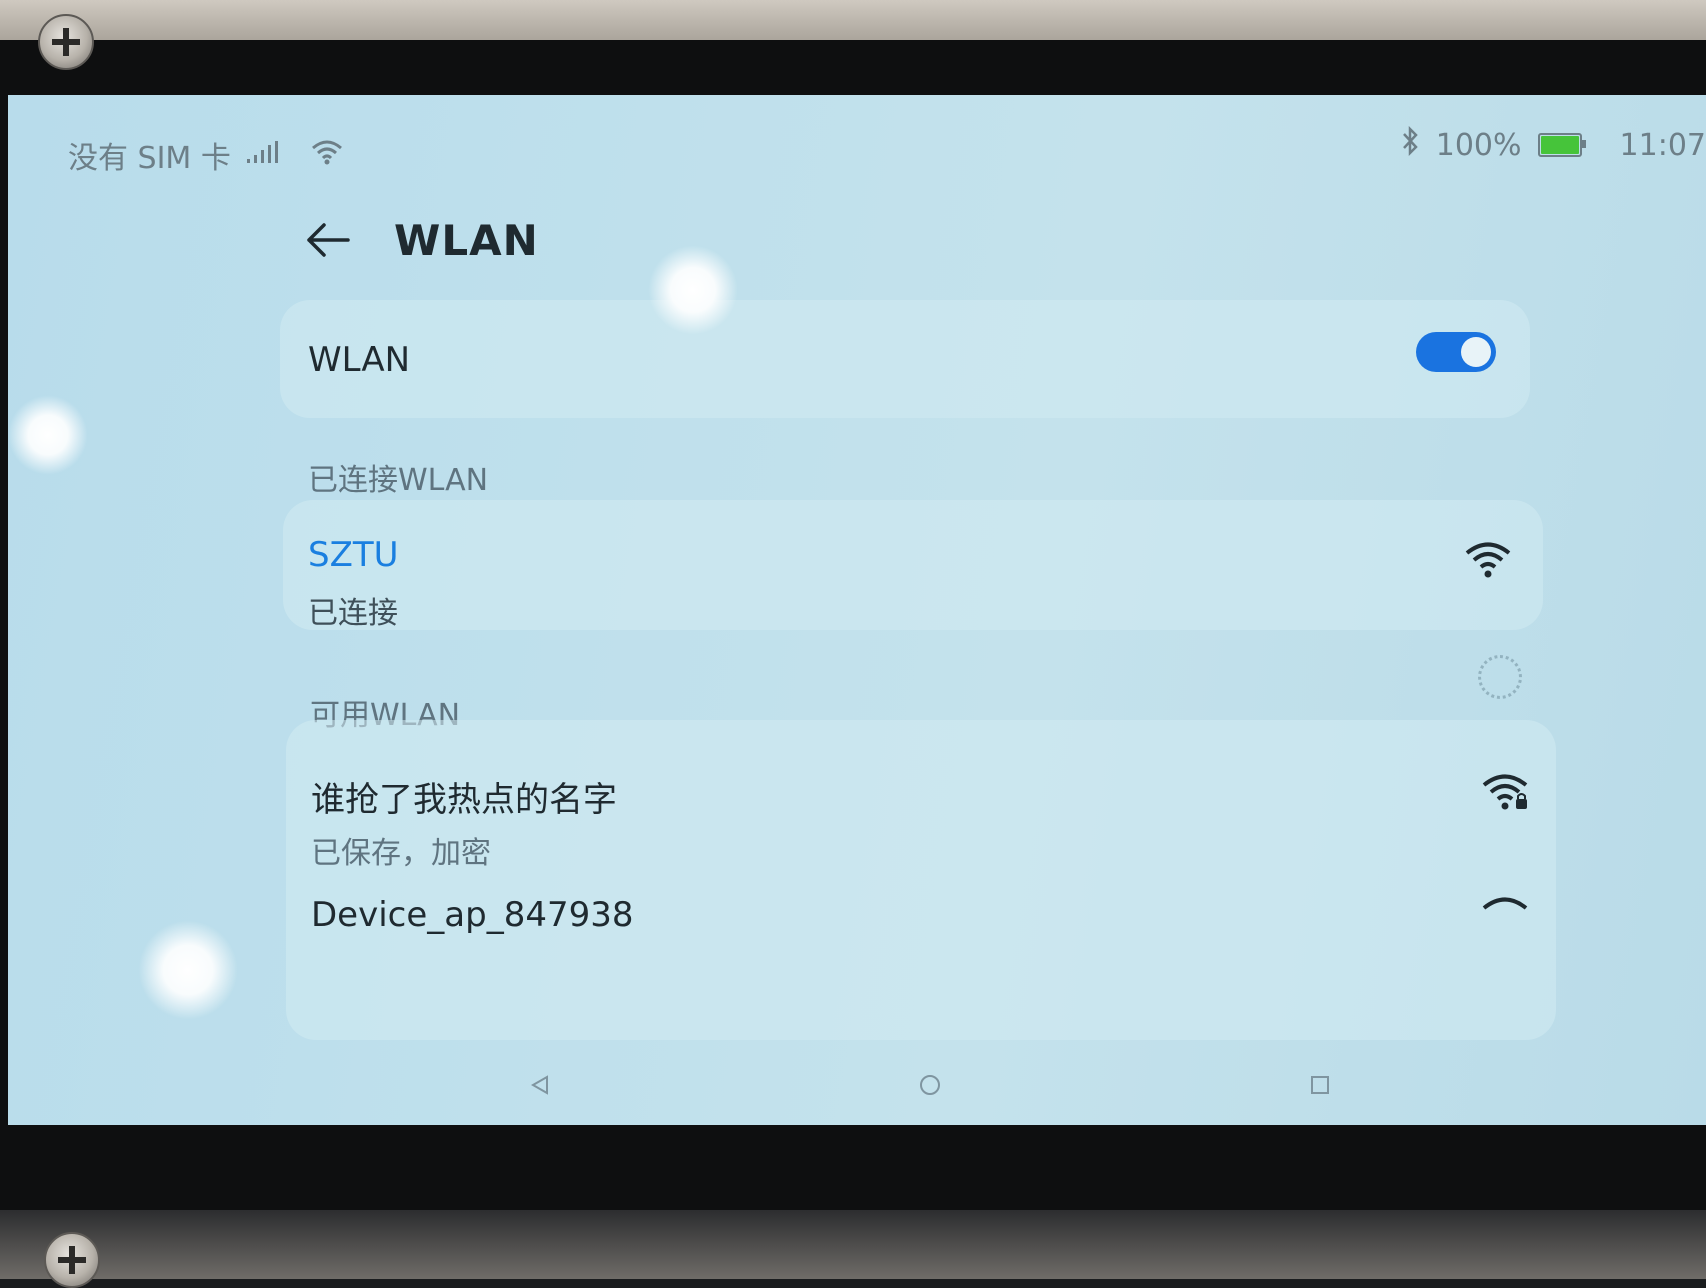  Describe the element at coordinates (921, 955) in the screenshot. I see `list-item: Device_ap_847938` at that location.